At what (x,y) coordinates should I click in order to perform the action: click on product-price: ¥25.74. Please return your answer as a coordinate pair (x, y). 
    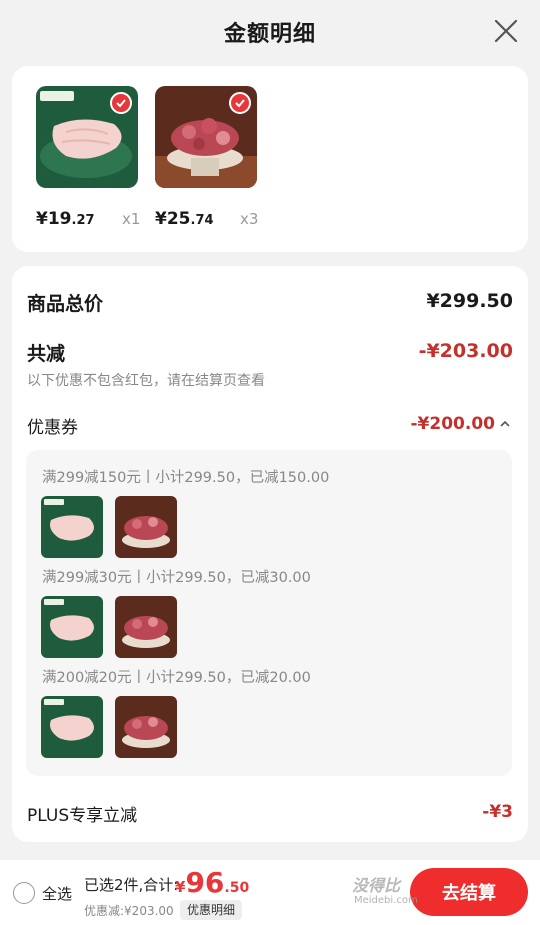
    Looking at the image, I should click on (184, 219).